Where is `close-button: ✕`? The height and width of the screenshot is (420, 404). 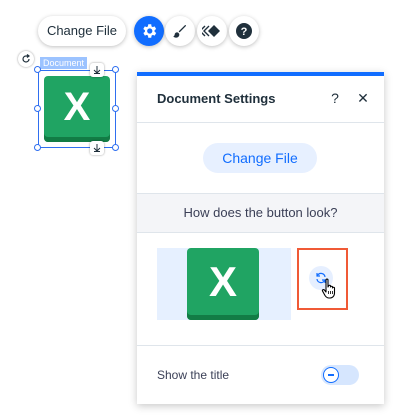 close-button: ✕ is located at coordinates (363, 98).